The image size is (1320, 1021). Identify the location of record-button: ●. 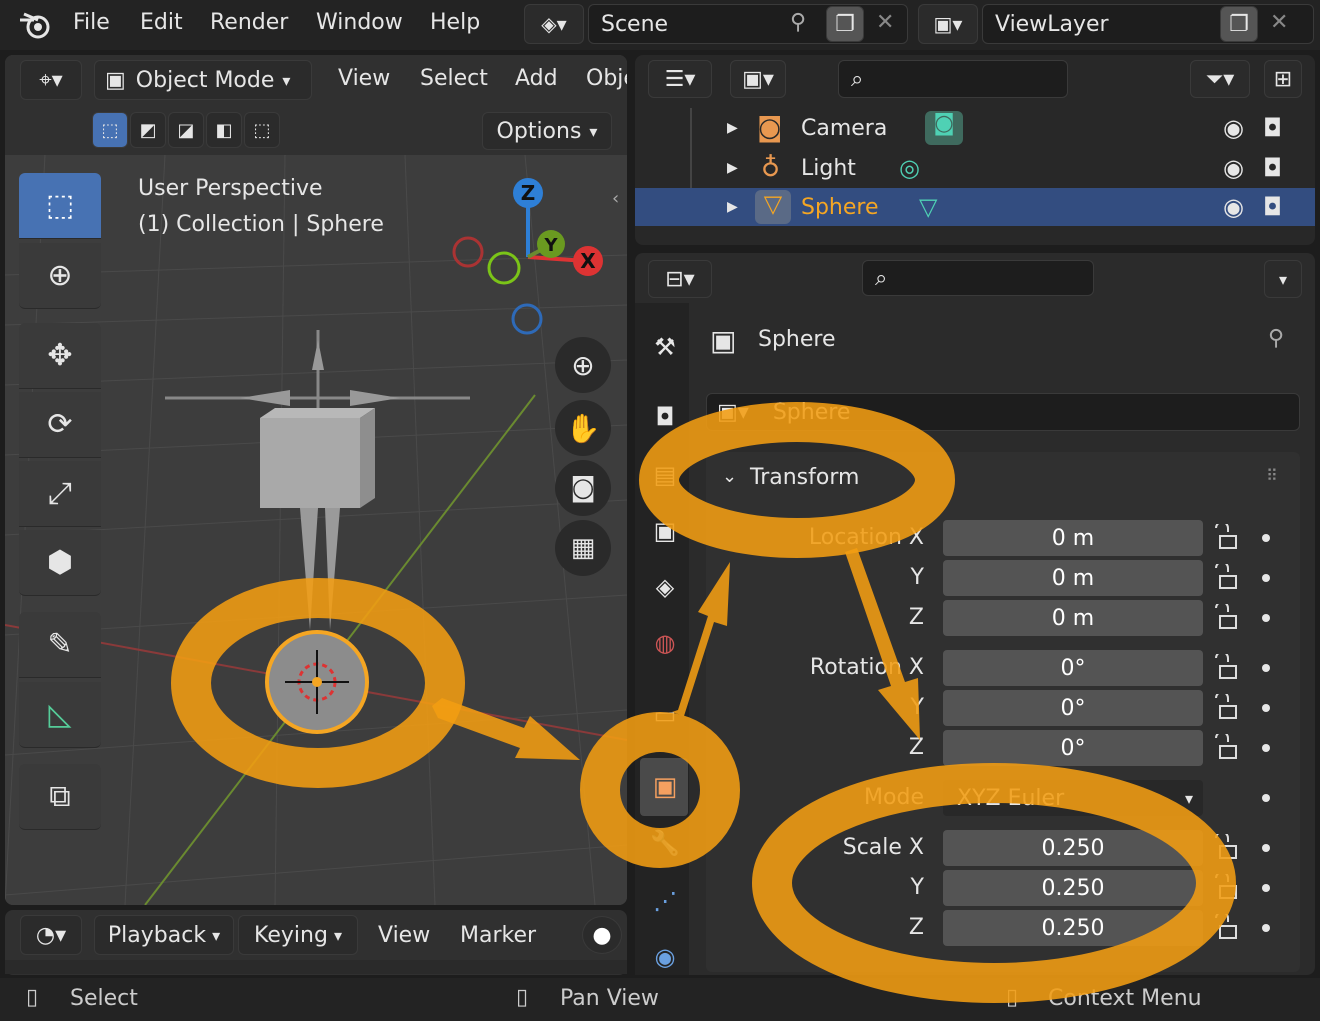
(602, 935).